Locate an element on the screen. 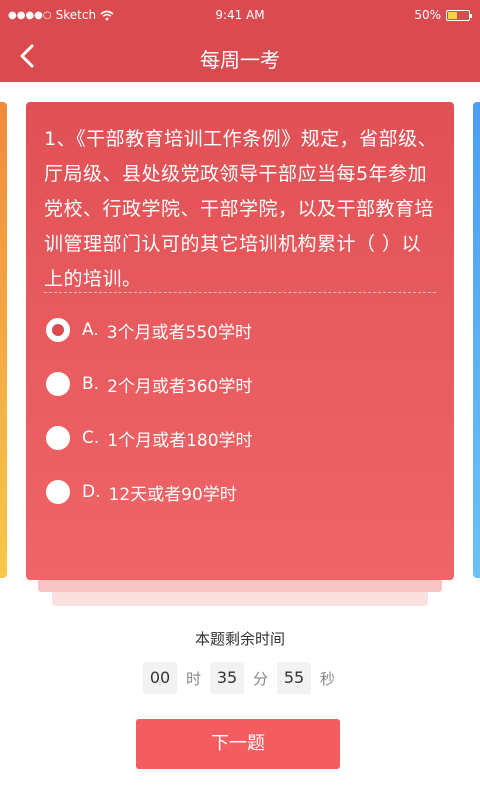  timer-seconds-unit: 秒 is located at coordinates (327, 678).